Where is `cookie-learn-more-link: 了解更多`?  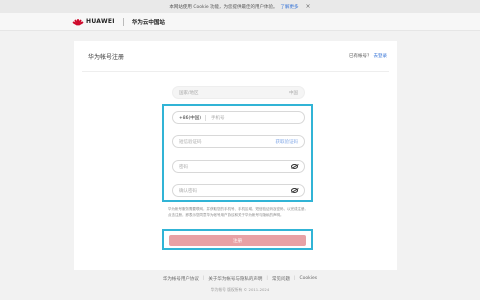 cookie-learn-more-link: 了解更多 is located at coordinates (290, 7).